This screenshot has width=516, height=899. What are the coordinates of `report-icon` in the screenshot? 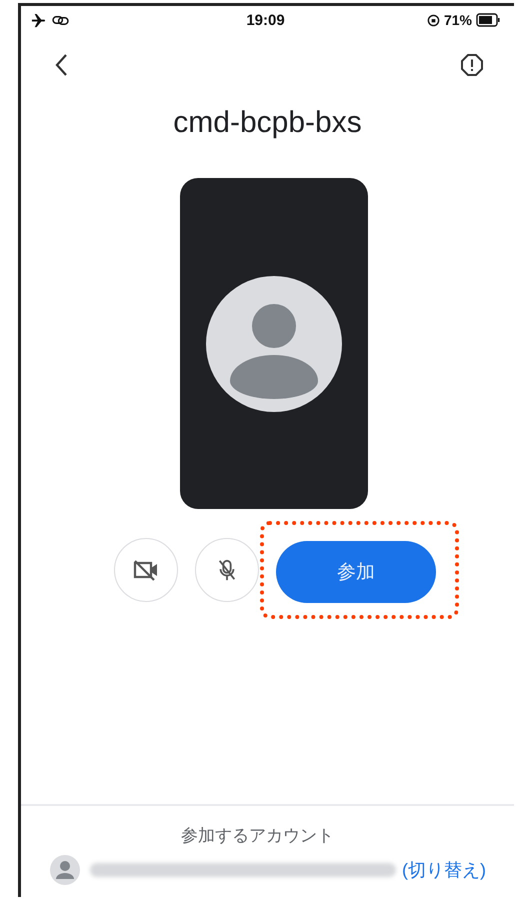 It's located at (472, 65).